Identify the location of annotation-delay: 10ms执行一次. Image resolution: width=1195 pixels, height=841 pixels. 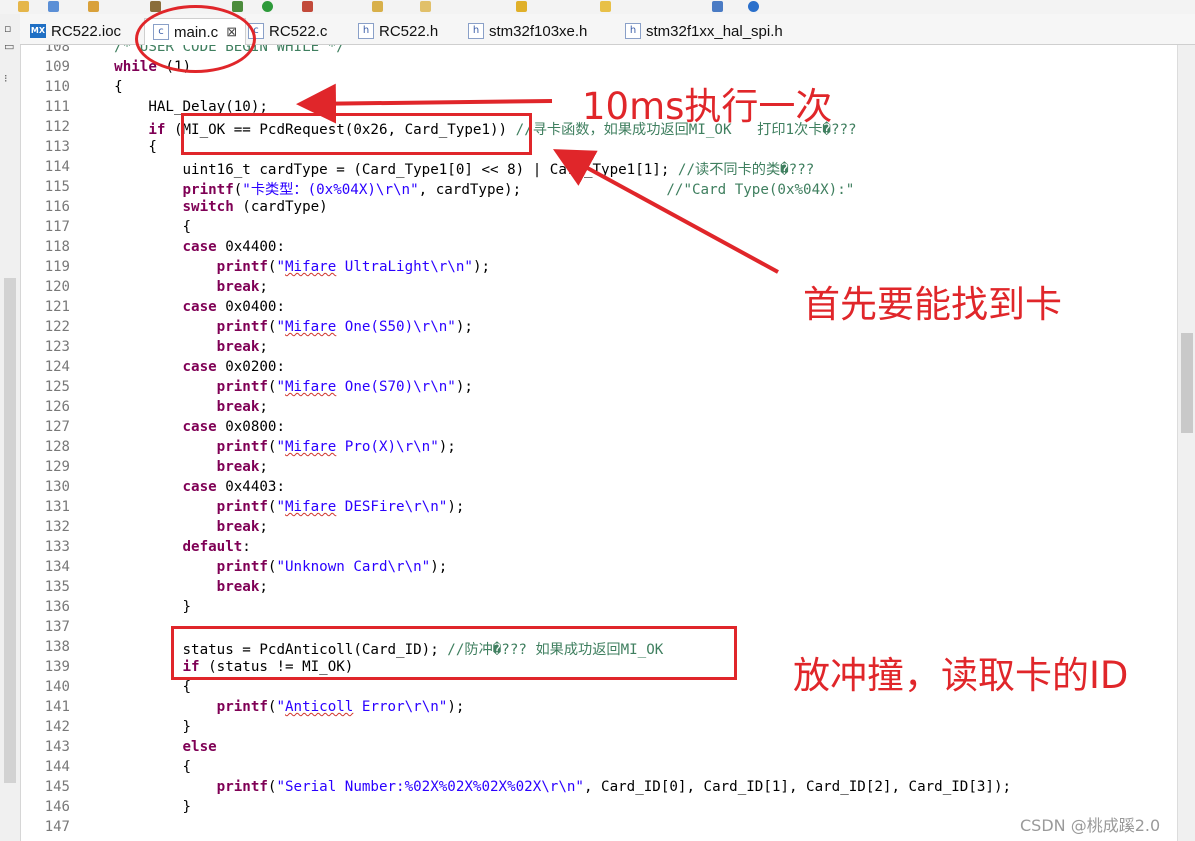
(707, 106).